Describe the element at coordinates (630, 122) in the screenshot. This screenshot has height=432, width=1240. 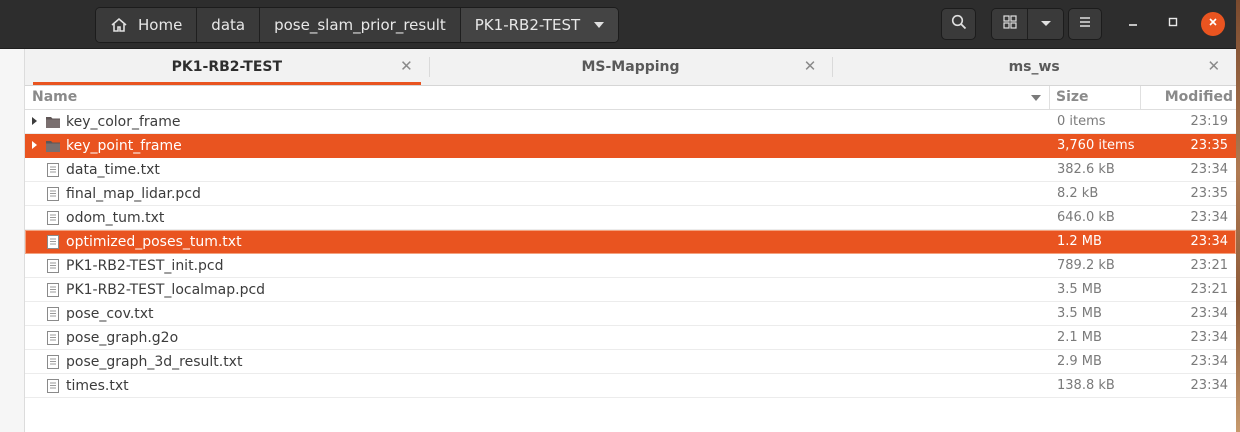
I see `table-row: key_color_frame 0 items 23:19` at that location.